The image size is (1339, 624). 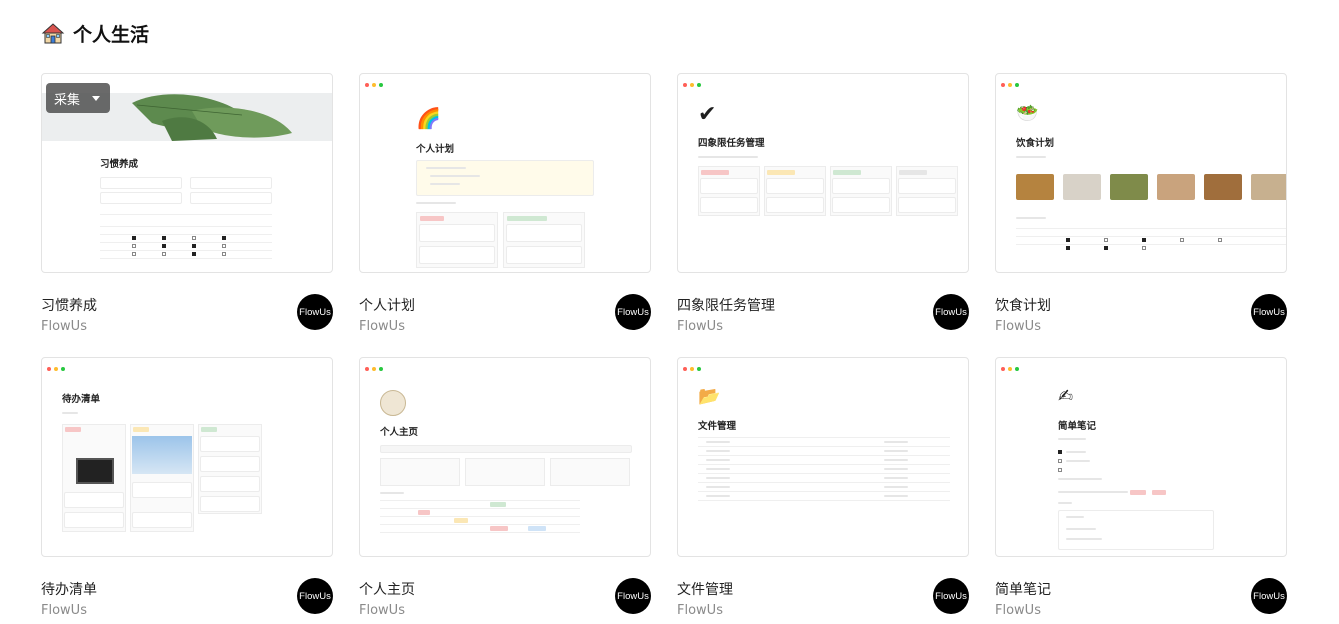 I want to click on card-title: 个人主页, so click(x=387, y=589).